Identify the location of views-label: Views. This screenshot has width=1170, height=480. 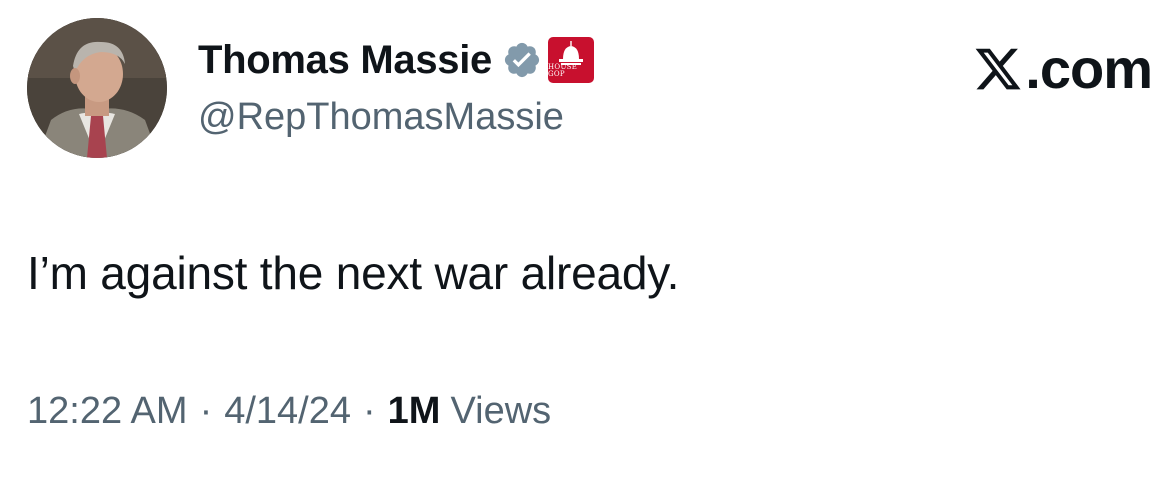
(501, 411).